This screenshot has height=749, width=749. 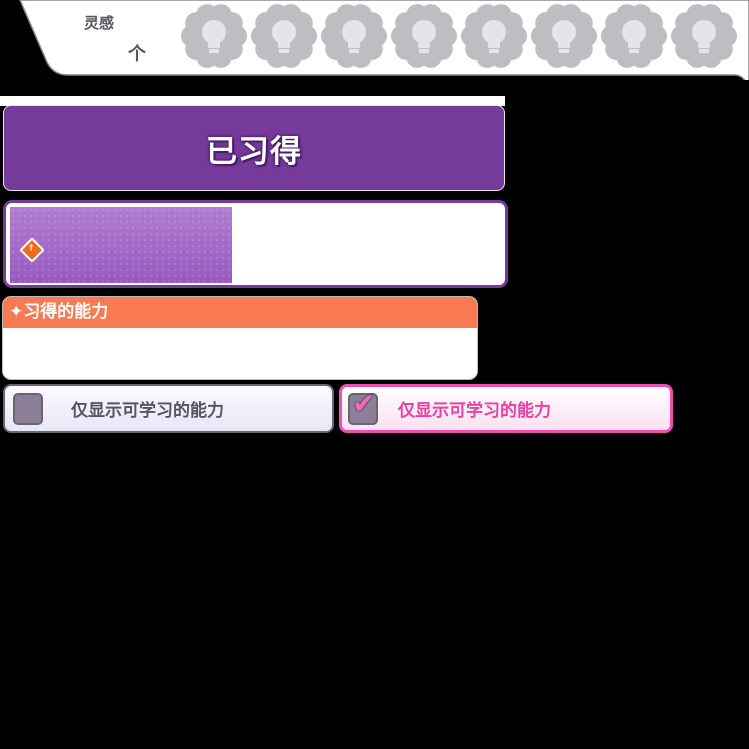 I want to click on filter-learnable-unchecked: 仅显示可学习的能力, so click(x=168, y=408).